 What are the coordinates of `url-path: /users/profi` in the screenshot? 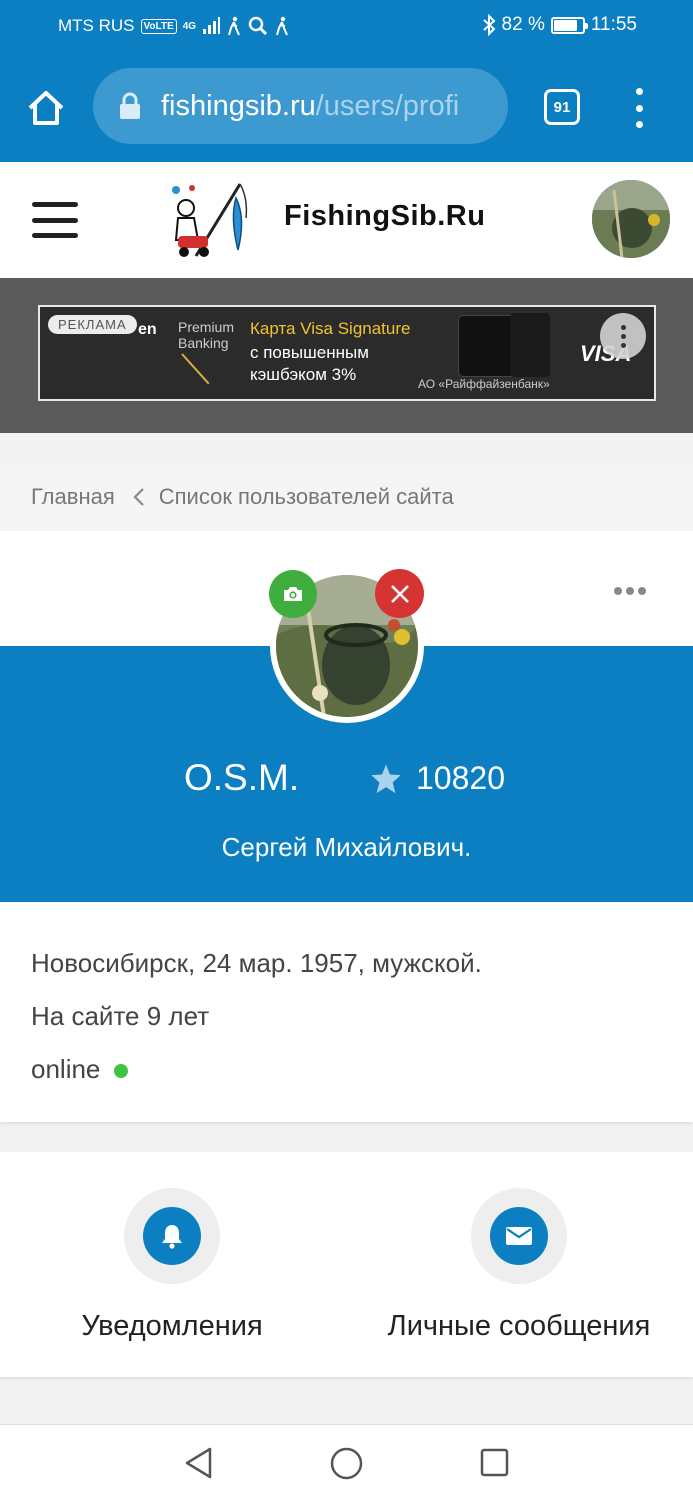 It's located at (387, 105).